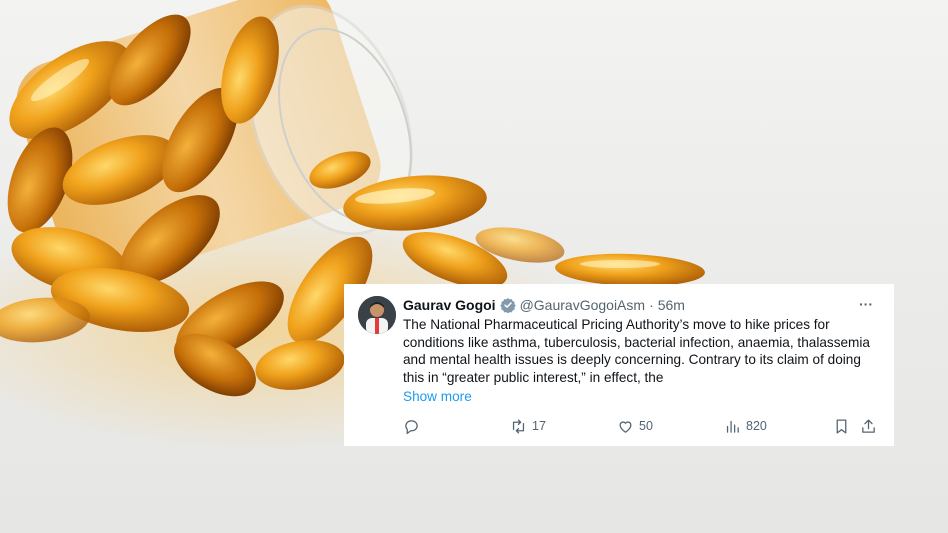 Image resolution: width=948 pixels, height=533 pixels. I want to click on retweet-icon, so click(518, 426).